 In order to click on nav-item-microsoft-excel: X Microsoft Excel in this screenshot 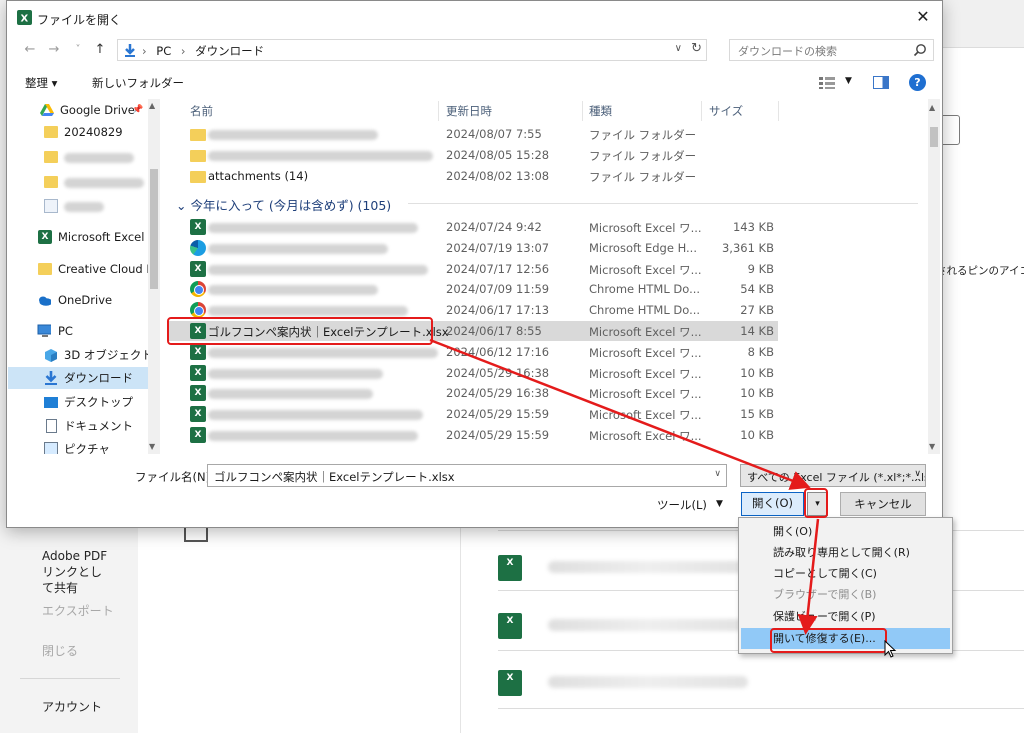, I will do `click(78, 237)`.